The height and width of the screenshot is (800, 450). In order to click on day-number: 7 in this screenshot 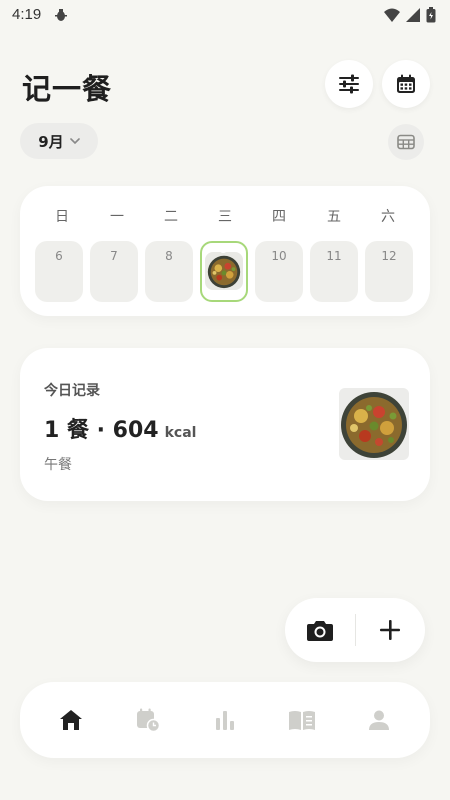, I will do `click(114, 256)`.